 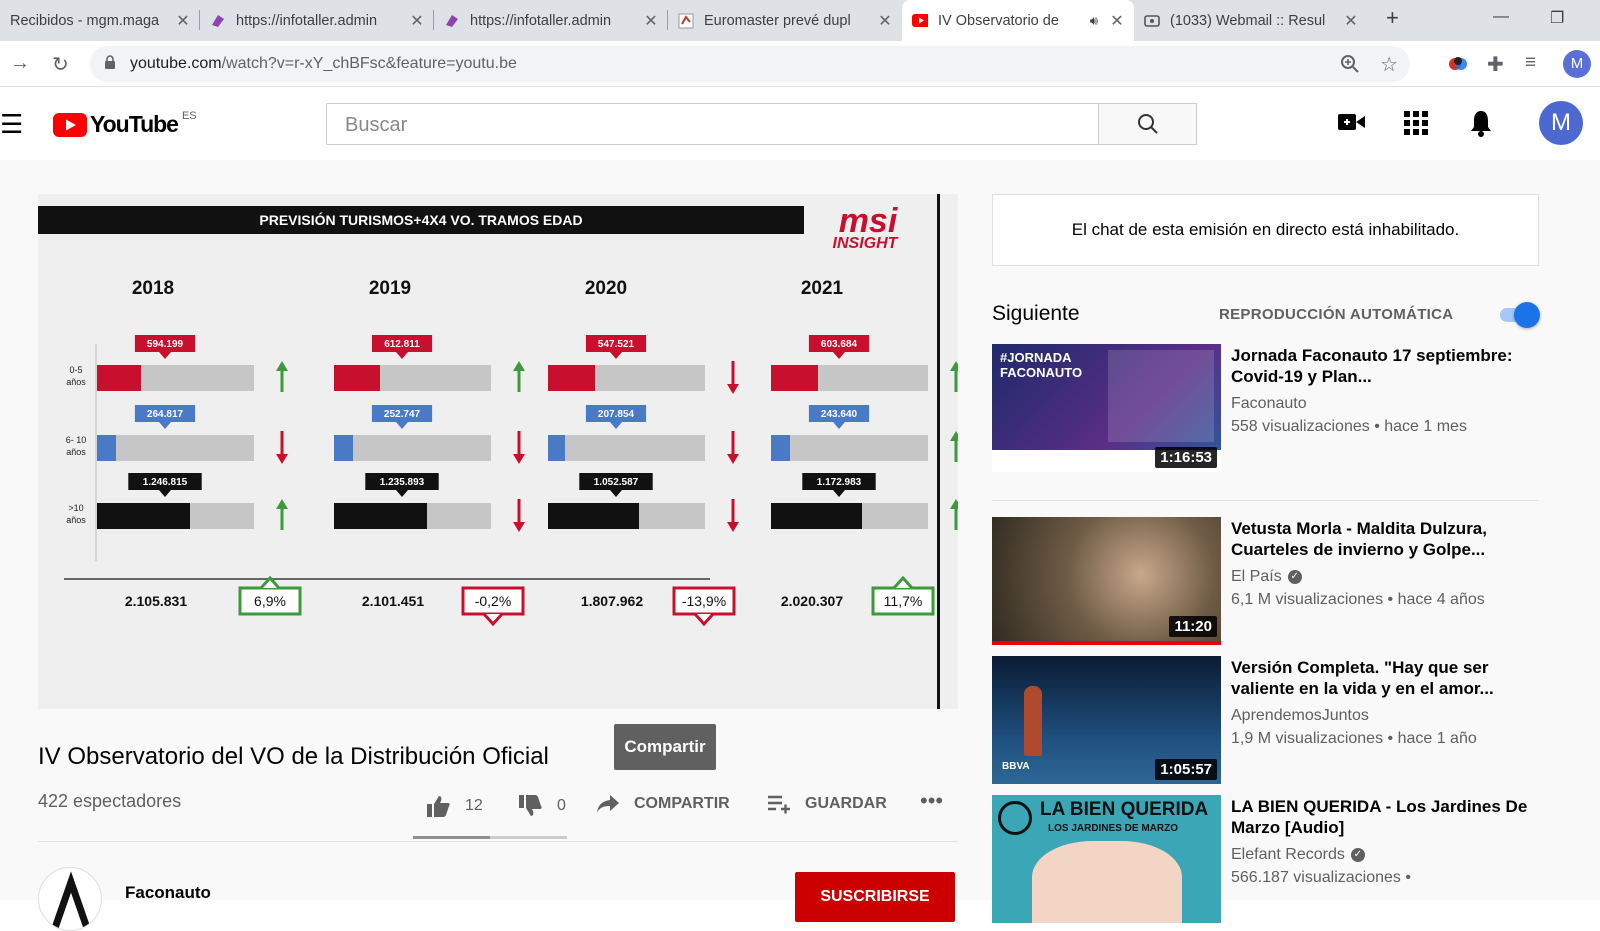 I want to click on extensions-puzzle-icon: ✚, so click(x=1495, y=64).